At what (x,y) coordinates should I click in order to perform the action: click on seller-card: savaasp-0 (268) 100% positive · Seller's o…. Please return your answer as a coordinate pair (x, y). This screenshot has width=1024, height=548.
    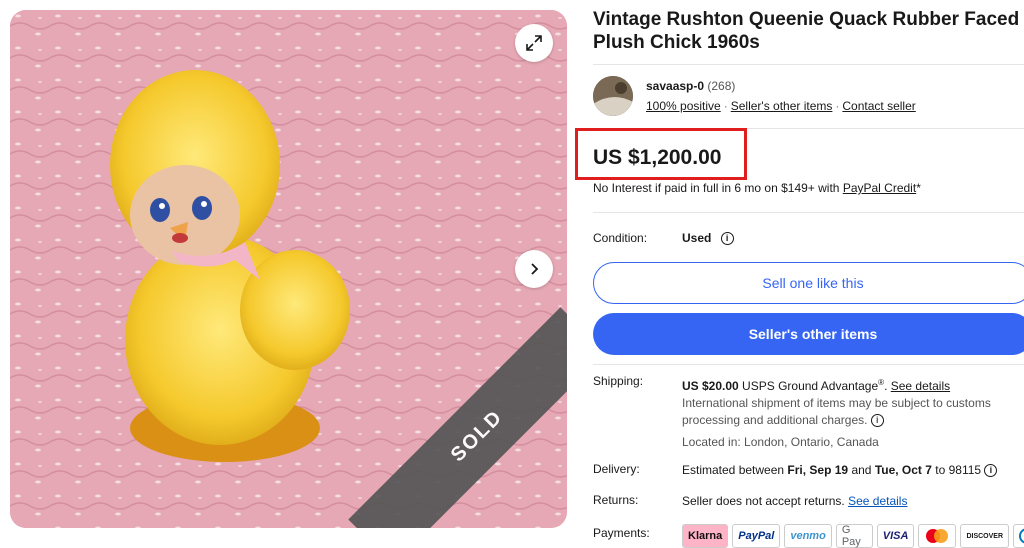
    Looking at the image, I should click on (808, 96).